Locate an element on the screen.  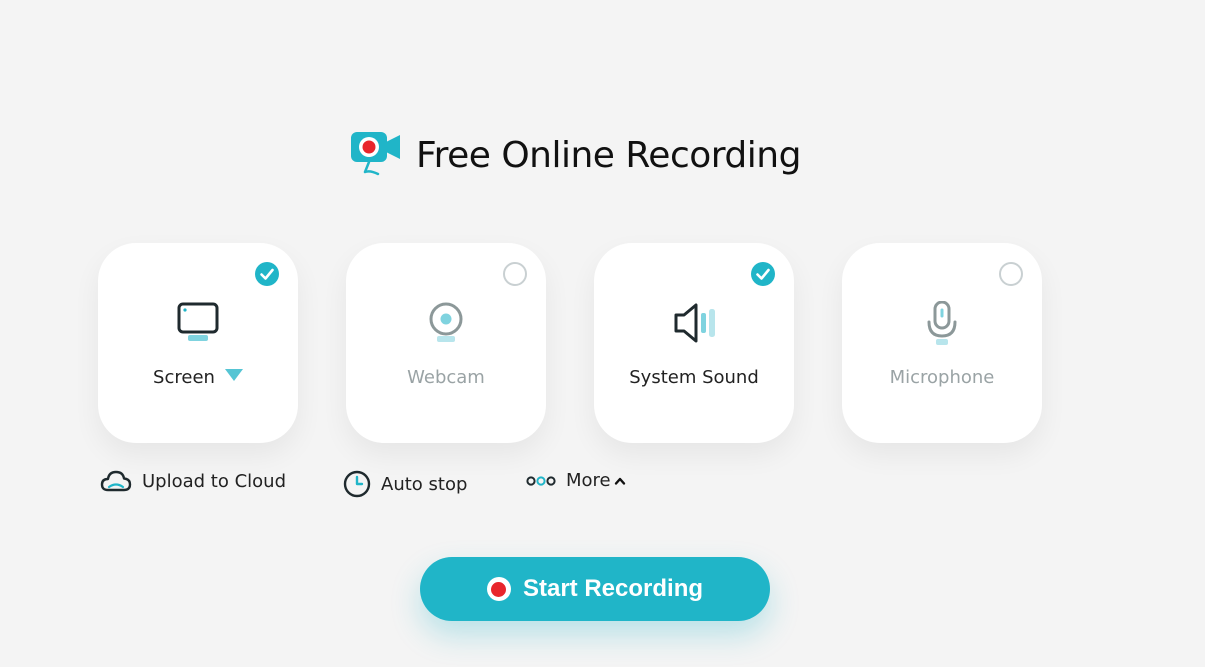
dropdown-caret-icon is located at coordinates (233, 375).